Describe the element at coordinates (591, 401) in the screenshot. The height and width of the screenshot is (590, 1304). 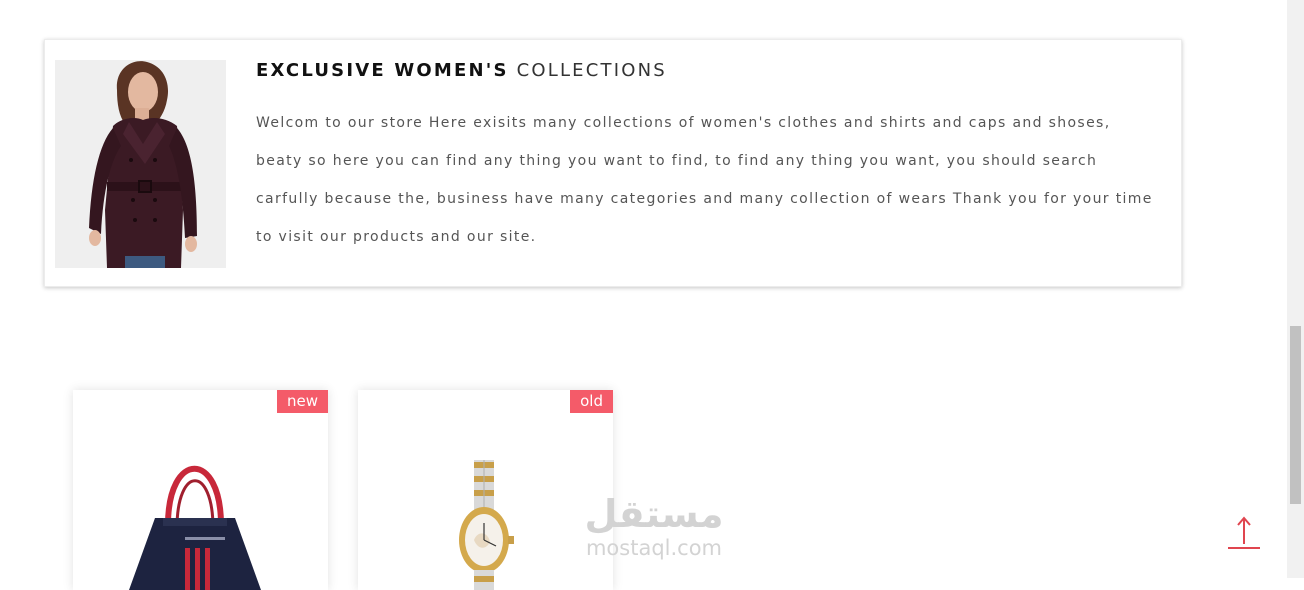
I see `product-badge: old` at that location.